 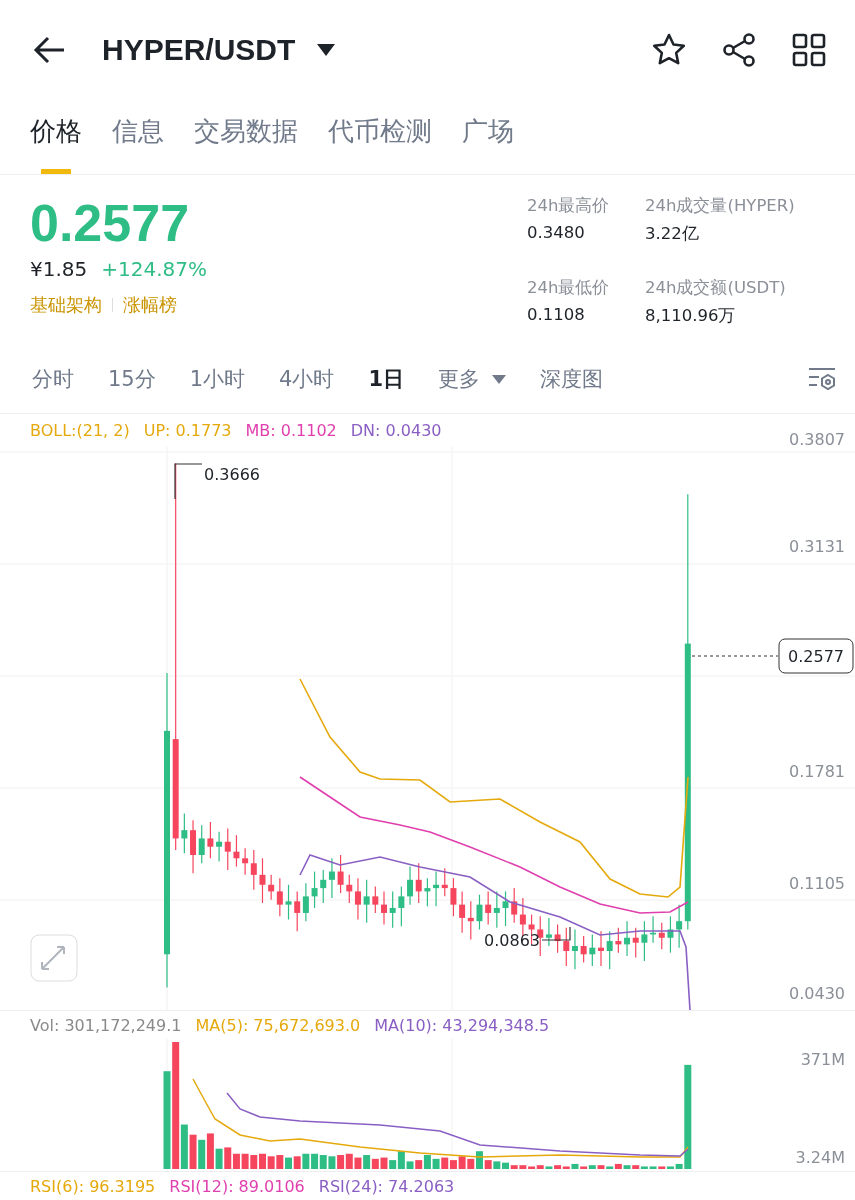 What do you see at coordinates (56, 137) in the screenshot?
I see `tab: 价格` at bounding box center [56, 137].